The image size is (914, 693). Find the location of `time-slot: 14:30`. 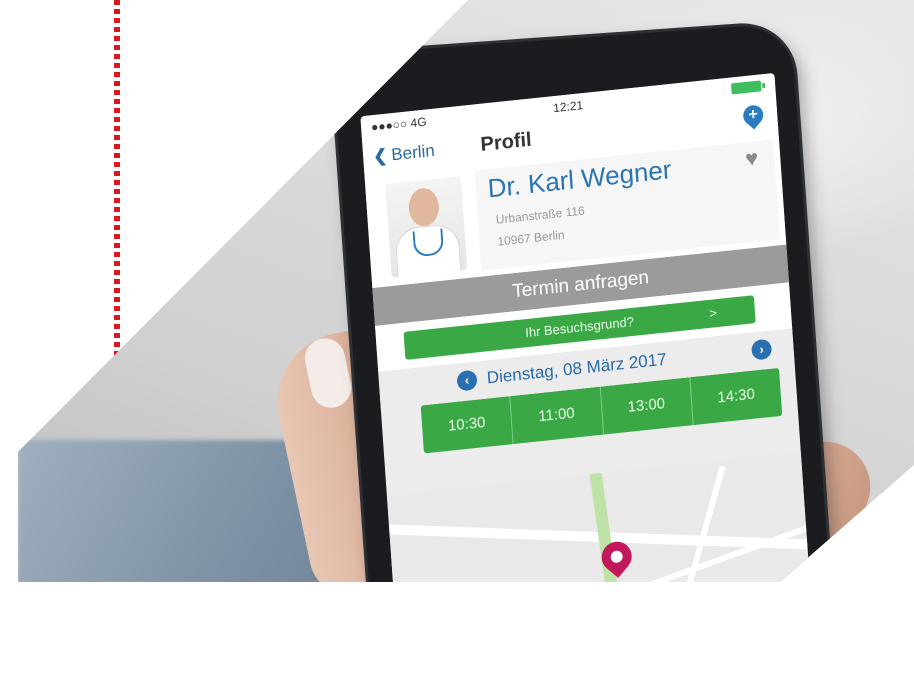

time-slot: 14:30 is located at coordinates (736, 396).